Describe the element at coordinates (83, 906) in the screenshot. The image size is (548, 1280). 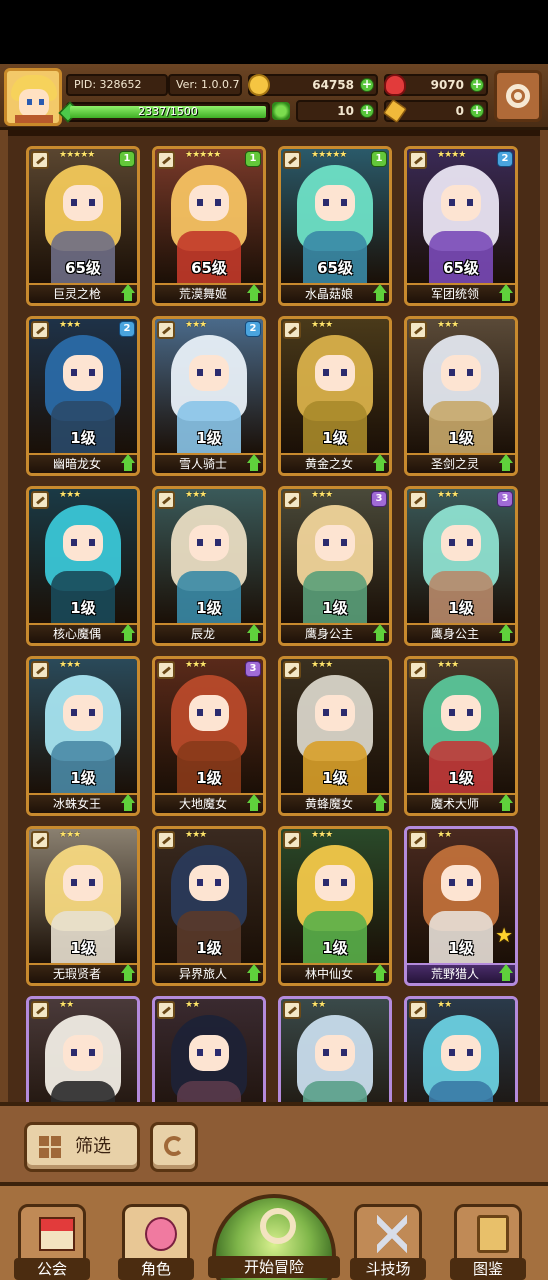
I see `hero-card: ★★★ 1级 无瑕贤者` at that location.